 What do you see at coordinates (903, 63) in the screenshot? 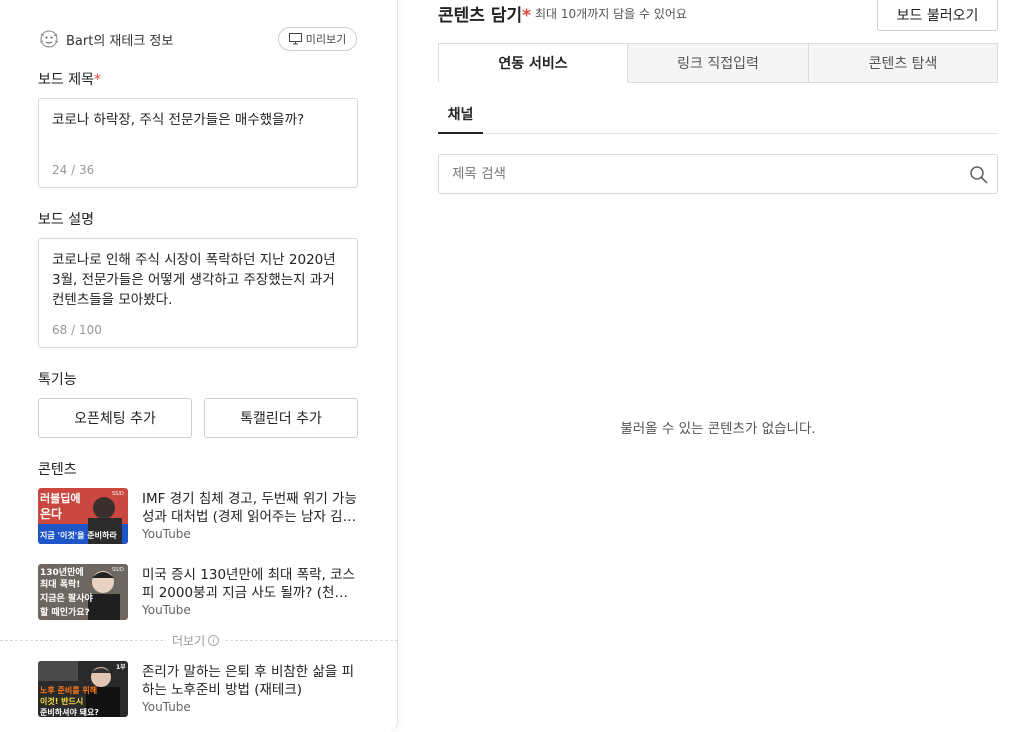
I see `tab-explore-contents: 콘텐츠 탐색` at bounding box center [903, 63].